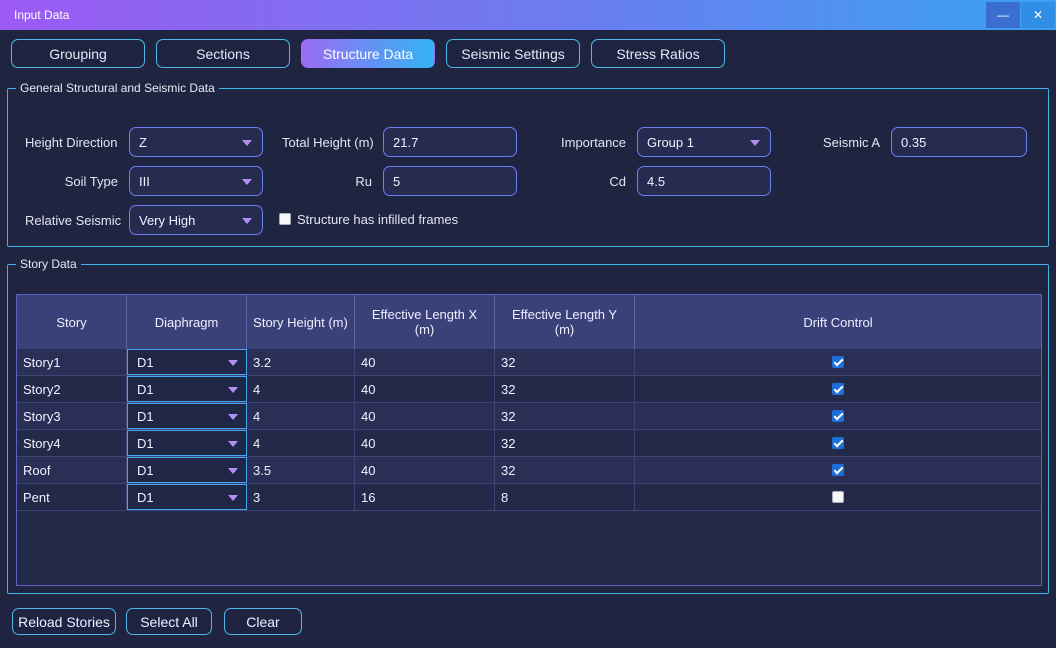 This screenshot has width=1056, height=648. Describe the element at coordinates (64, 621) in the screenshot. I see `reload-stories-button: Reload Stories` at that location.